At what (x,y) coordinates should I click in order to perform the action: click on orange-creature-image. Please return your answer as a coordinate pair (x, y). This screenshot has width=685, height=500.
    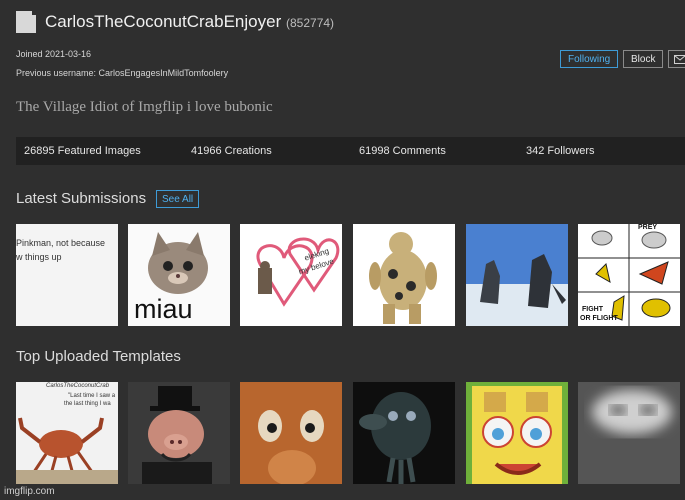
    Looking at the image, I should click on (291, 433).